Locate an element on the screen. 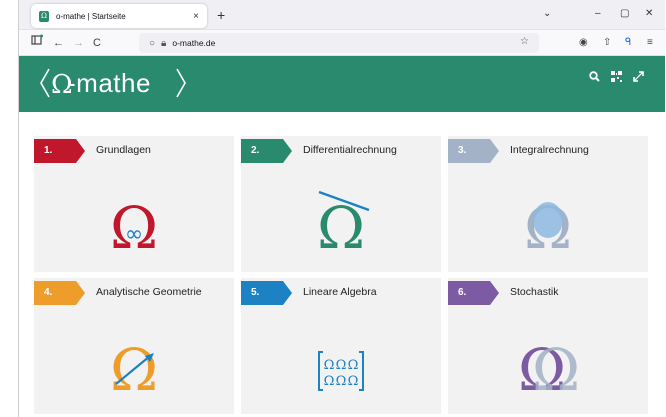  maximize-button: ▢ is located at coordinates (624, 14).